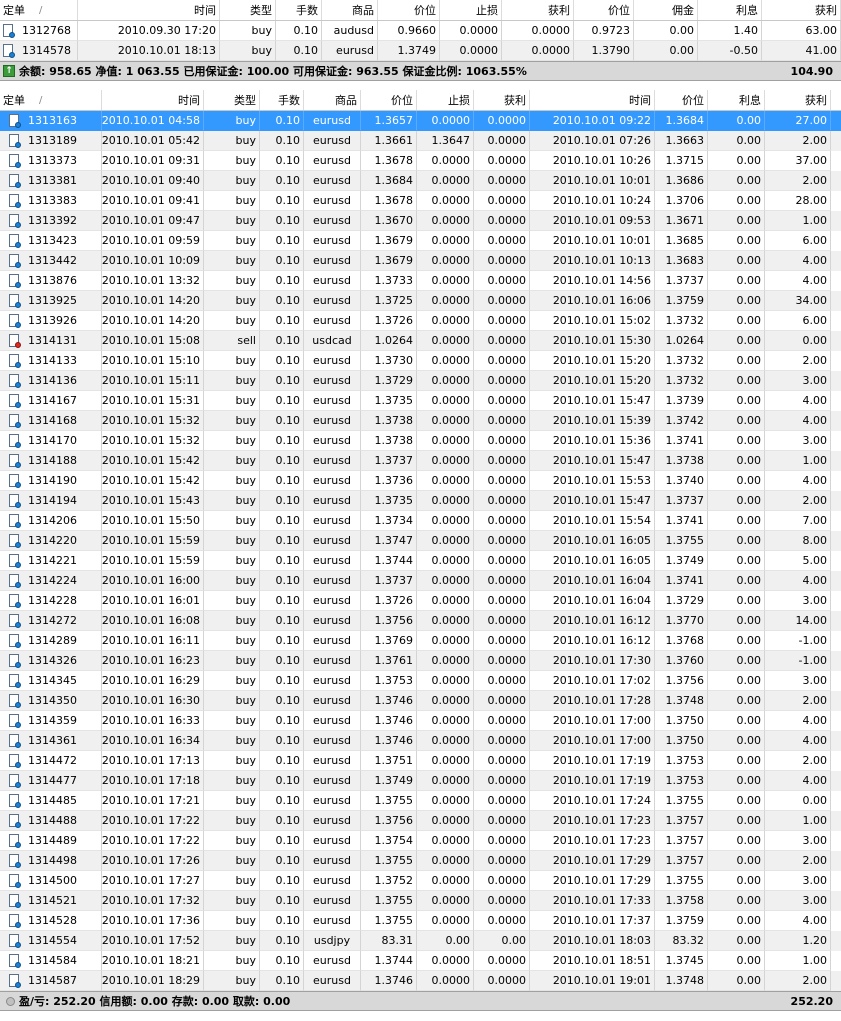 The height and width of the screenshot is (1021, 841). I want to click on hist-col-header-lots: 手数, so click(282, 100).